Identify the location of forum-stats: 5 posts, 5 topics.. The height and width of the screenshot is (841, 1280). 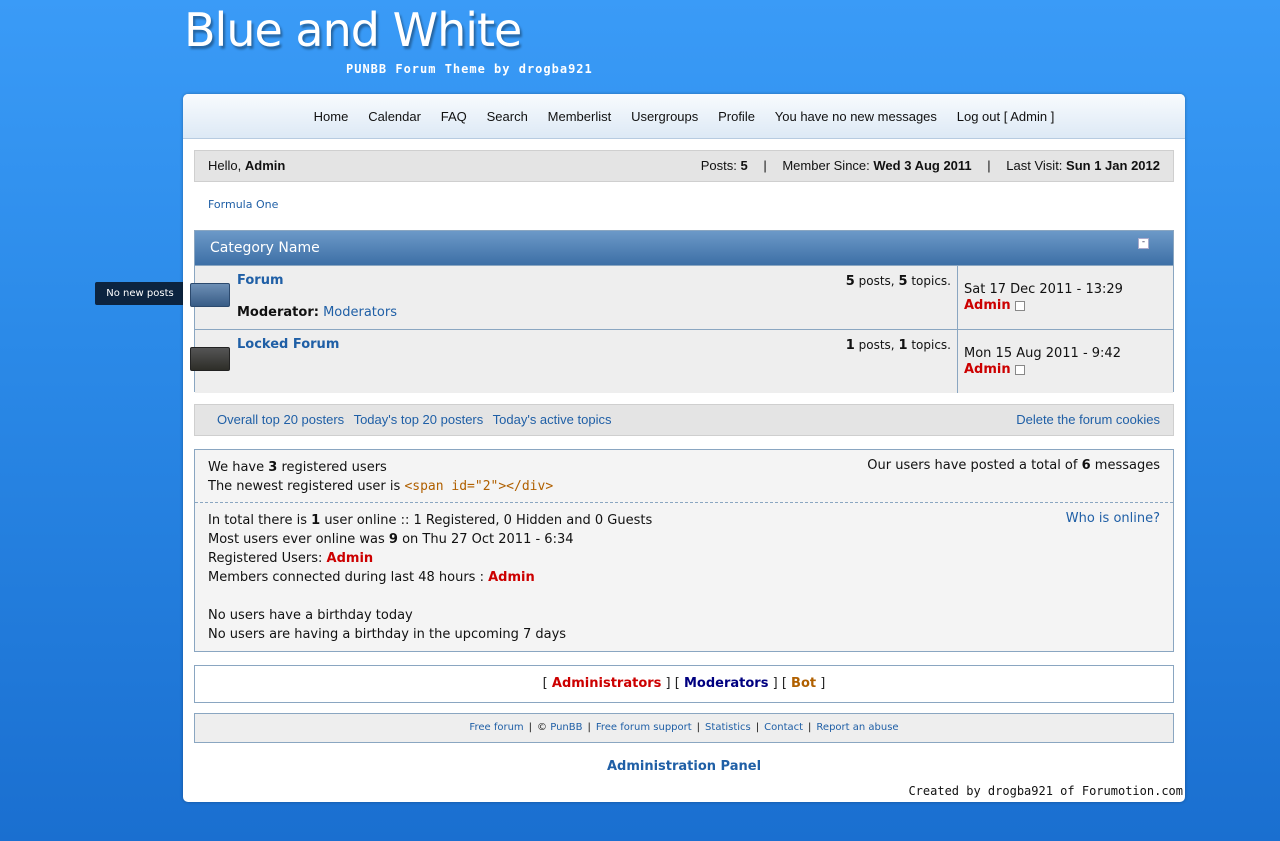
(898, 281).